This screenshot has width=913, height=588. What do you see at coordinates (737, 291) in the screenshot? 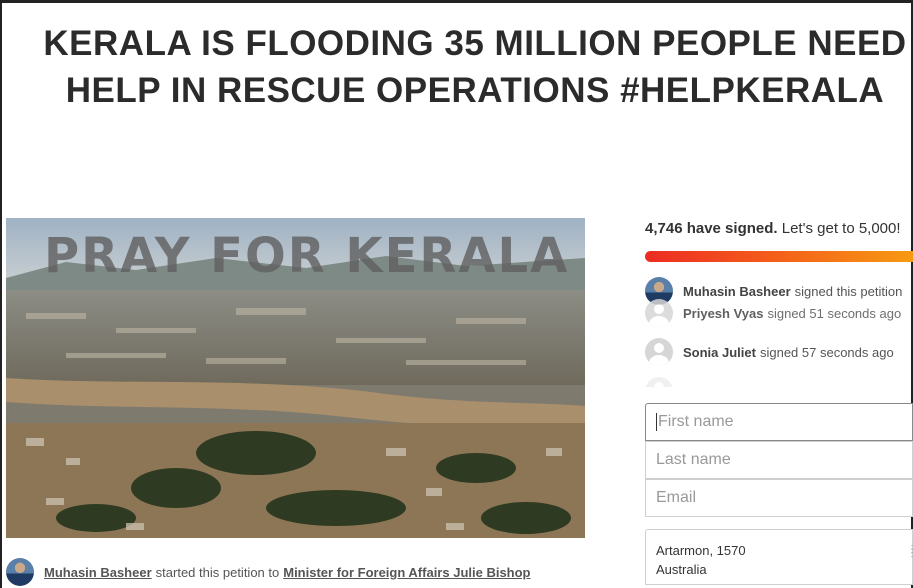
I see `signer-name: Muhasin Basheer` at bounding box center [737, 291].